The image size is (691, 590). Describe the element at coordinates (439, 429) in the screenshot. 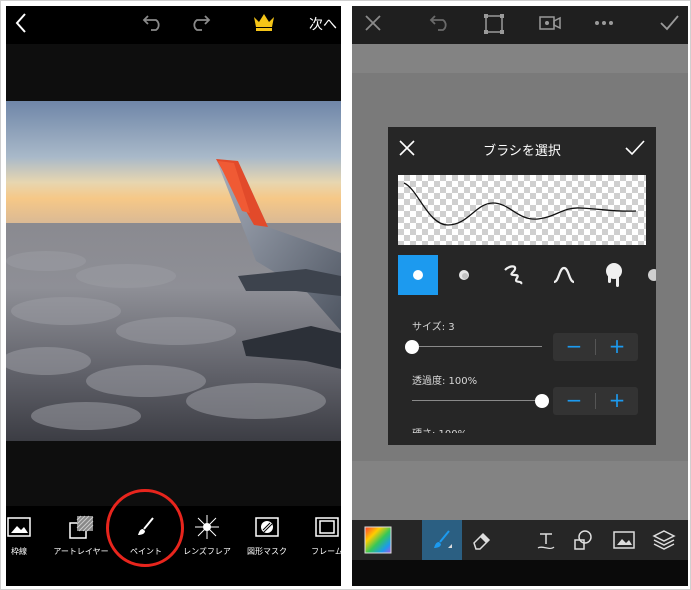

I see `hardness-label: 硬さ: 100%` at that location.